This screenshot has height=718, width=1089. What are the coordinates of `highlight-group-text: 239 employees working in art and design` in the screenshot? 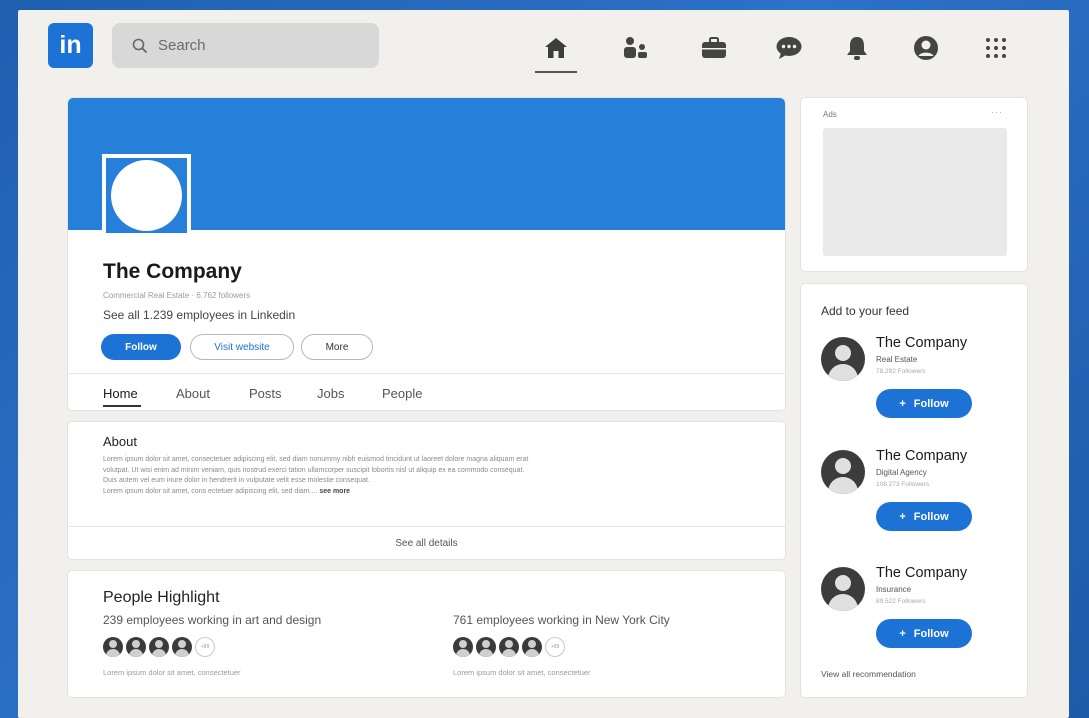 It's located at (212, 620).